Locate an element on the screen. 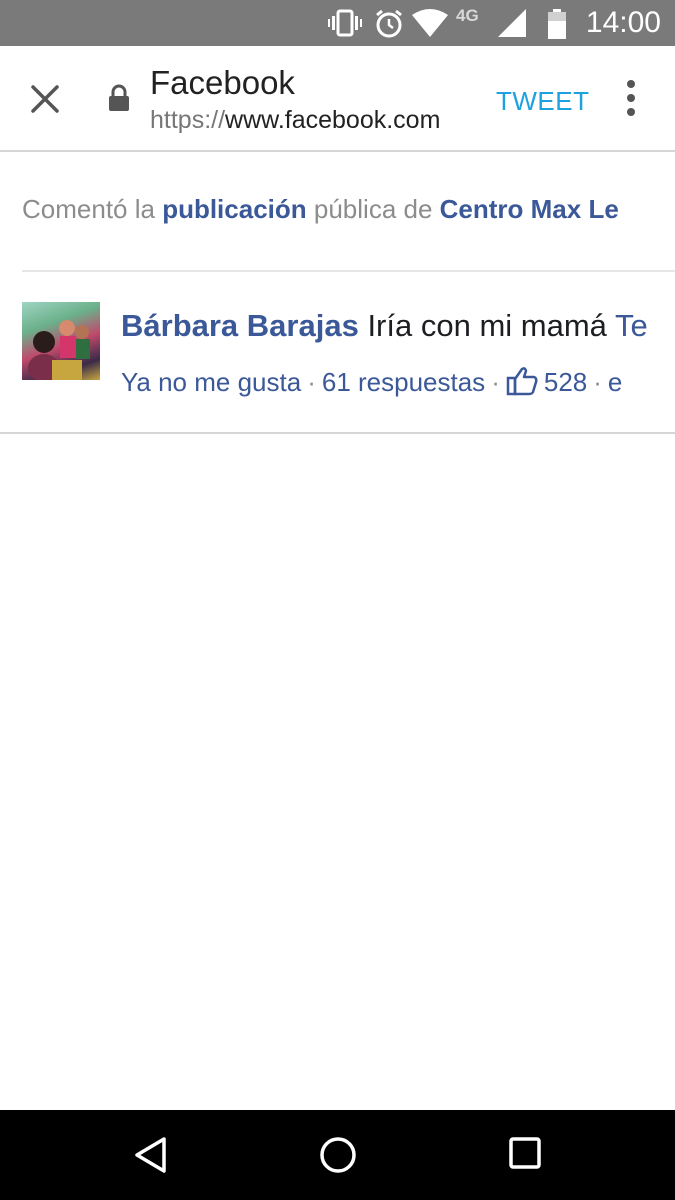 The height and width of the screenshot is (1200, 675). comment-text: Bárbara Barajas Iría con mi mamá Te is located at coordinates (384, 326).